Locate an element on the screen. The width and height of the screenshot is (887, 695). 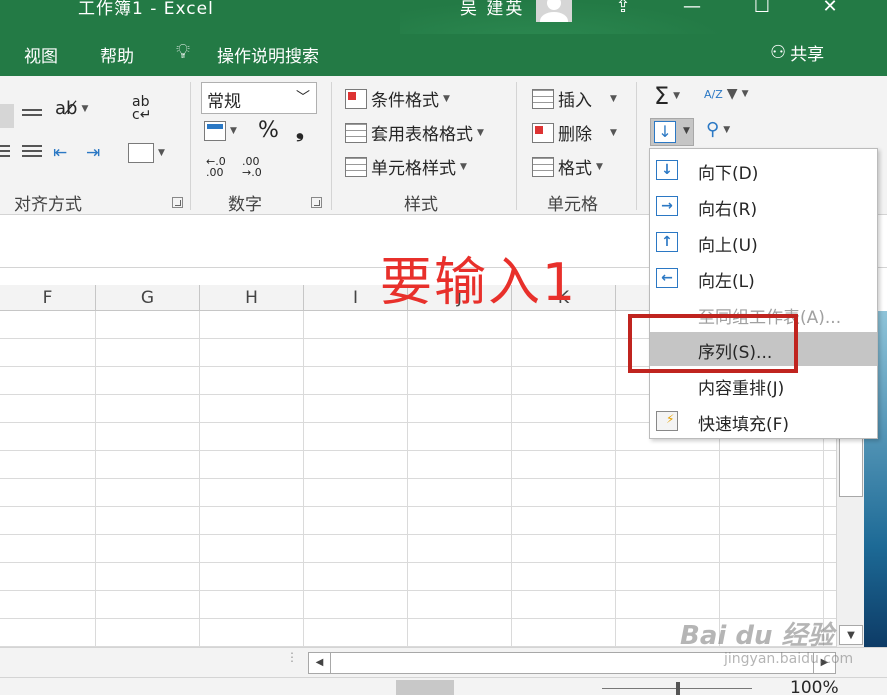
fill-button: ↓ ▼ is located at coordinates (672, 132).